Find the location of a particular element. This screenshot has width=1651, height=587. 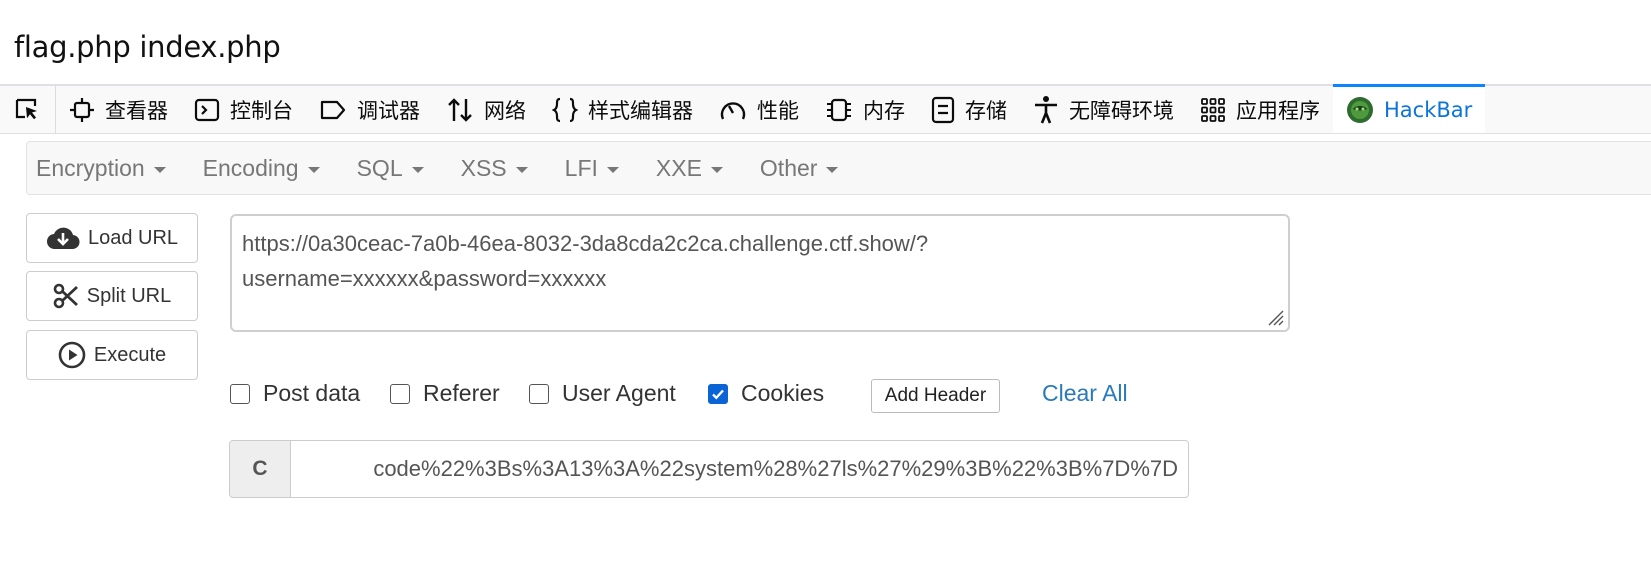

tab-network: 网络 is located at coordinates (486, 109).